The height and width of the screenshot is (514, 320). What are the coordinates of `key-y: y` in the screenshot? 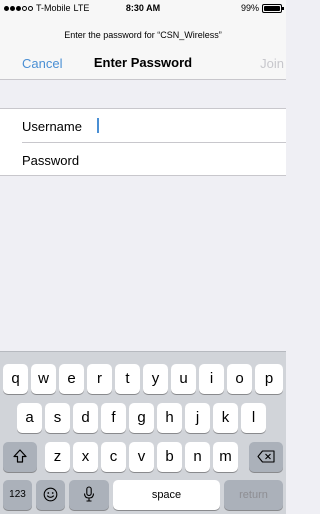 It's located at (155, 379).